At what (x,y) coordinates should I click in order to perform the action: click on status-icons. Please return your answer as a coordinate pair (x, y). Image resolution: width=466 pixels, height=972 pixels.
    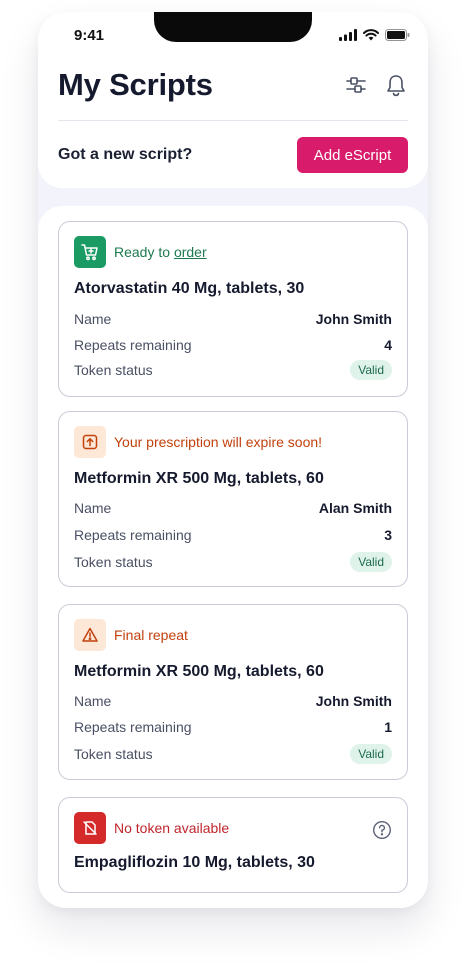
    Looking at the image, I should click on (374, 35).